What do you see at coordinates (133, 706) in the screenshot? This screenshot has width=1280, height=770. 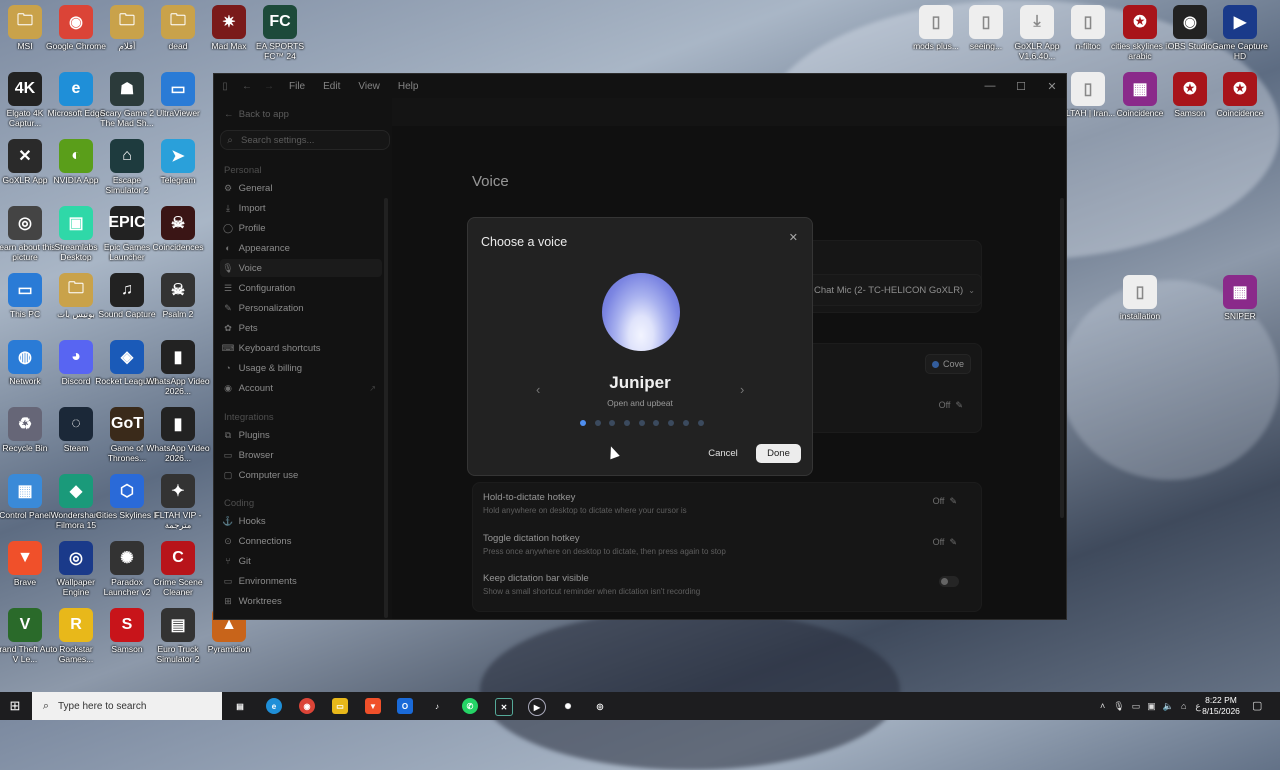 I see `taskbar-search-input` at bounding box center [133, 706].